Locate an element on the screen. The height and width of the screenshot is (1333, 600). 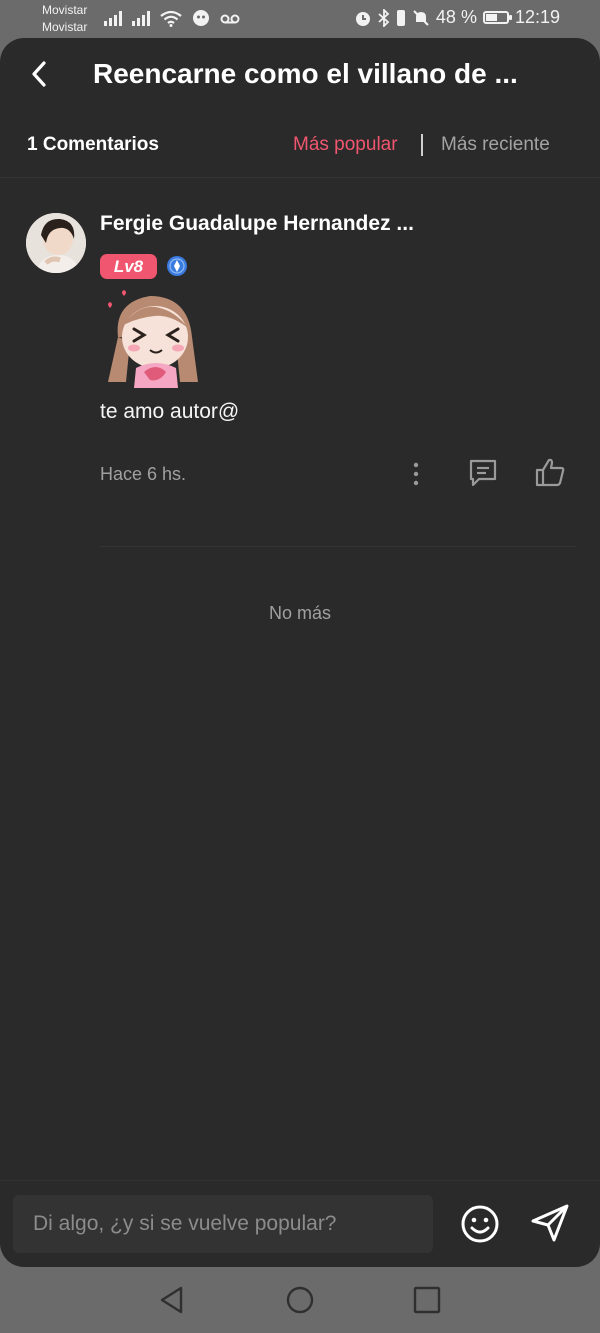
comment-input-bar is located at coordinates (300, 1223).